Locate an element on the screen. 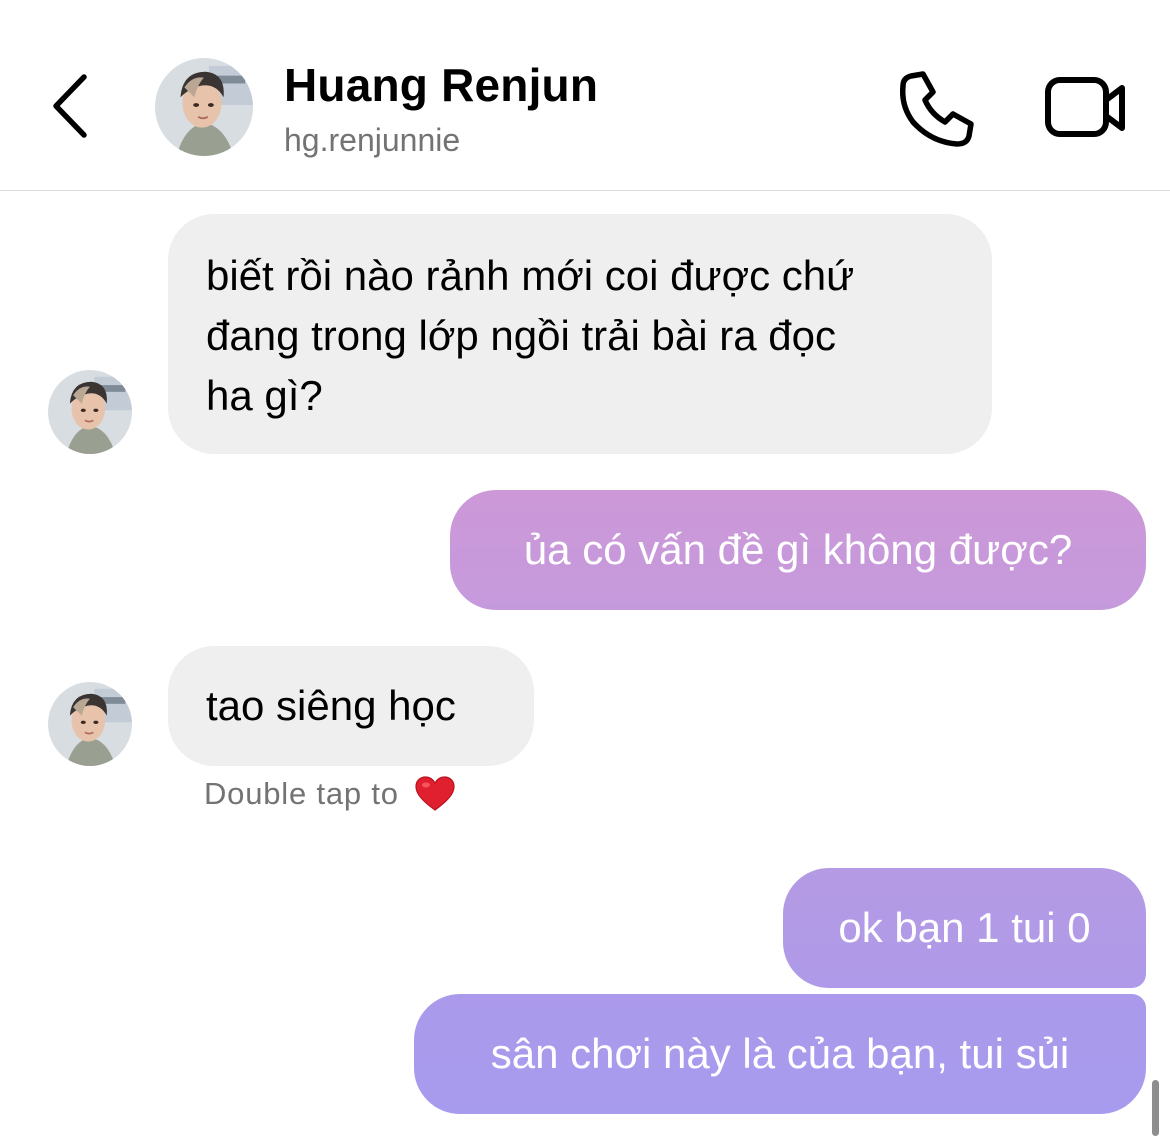  message-text: ủa có vấn đề gì không được? is located at coordinates (798, 549).